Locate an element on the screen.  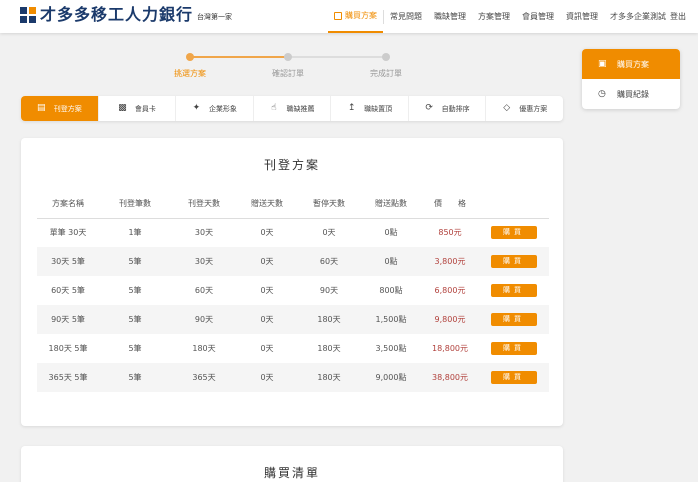
plans-header-row: 方案名稱 刊登筆數 刊登天數 贈送天數 暫停天數 贈送點數 價 格 is located at coordinates (293, 204).